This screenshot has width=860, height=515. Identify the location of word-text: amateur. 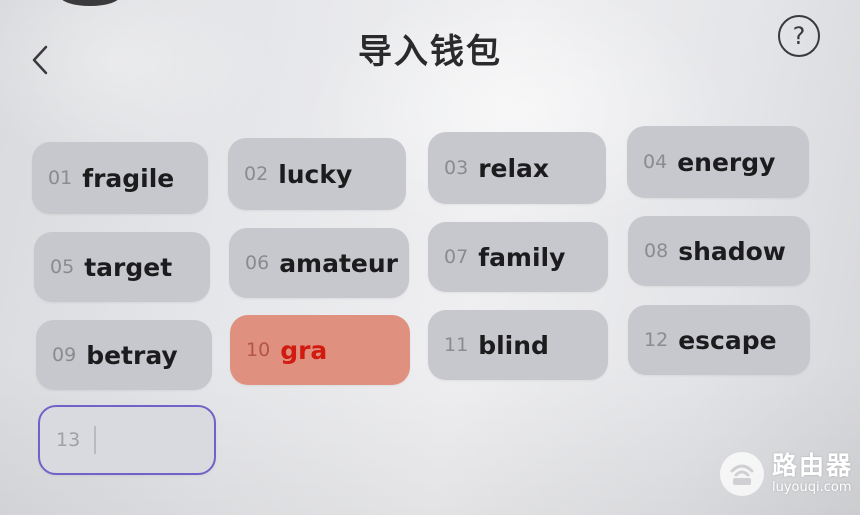
(339, 263).